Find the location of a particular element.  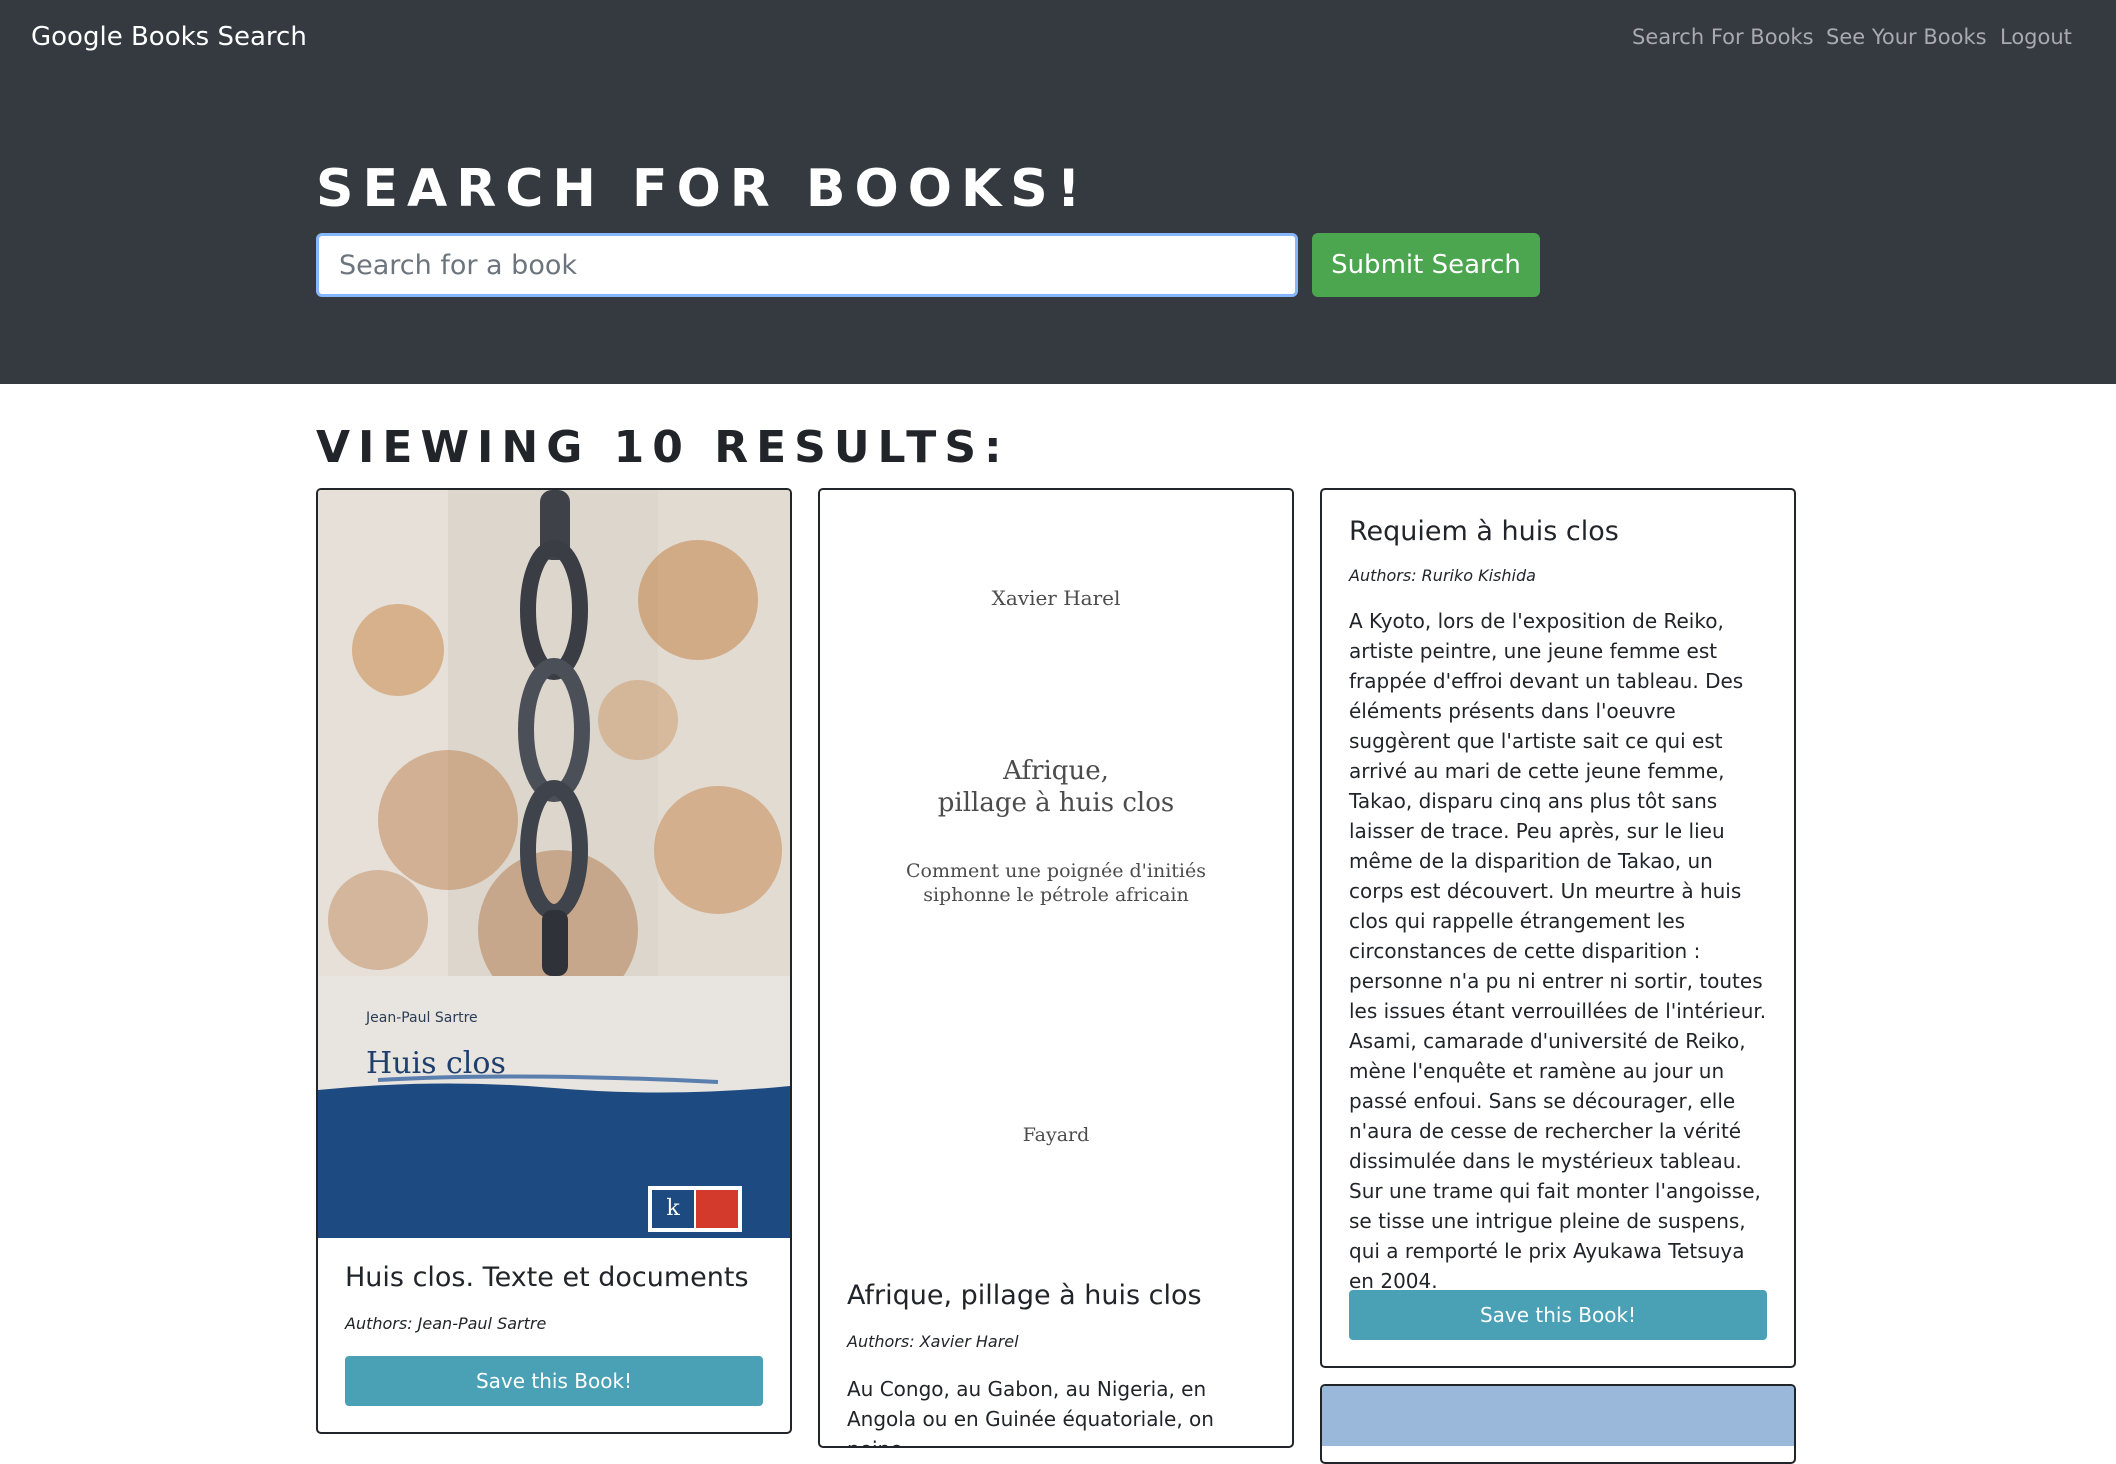

cover-subtitle-line: Comment une poignée d'initiés is located at coordinates (1055, 871).